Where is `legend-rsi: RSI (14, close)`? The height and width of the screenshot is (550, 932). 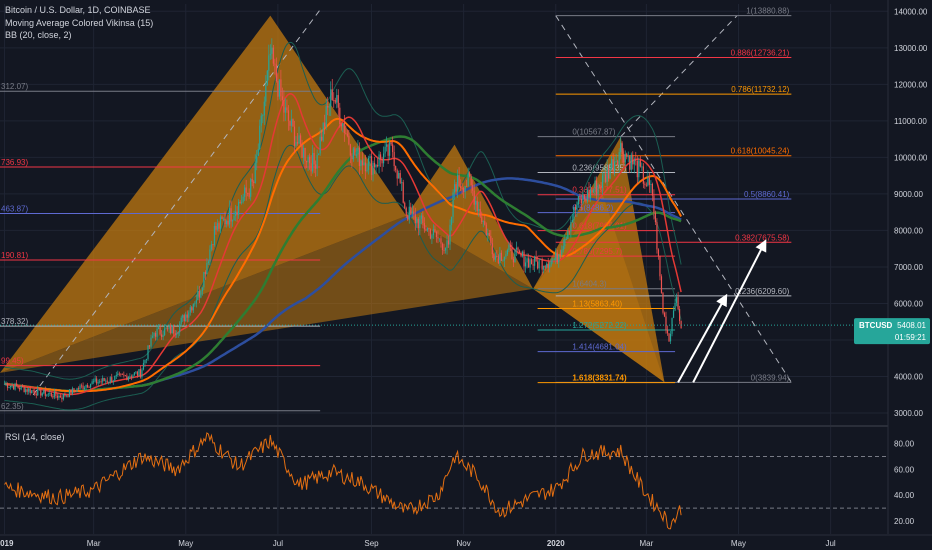
legend-rsi: RSI (14, close) is located at coordinates (35, 437).